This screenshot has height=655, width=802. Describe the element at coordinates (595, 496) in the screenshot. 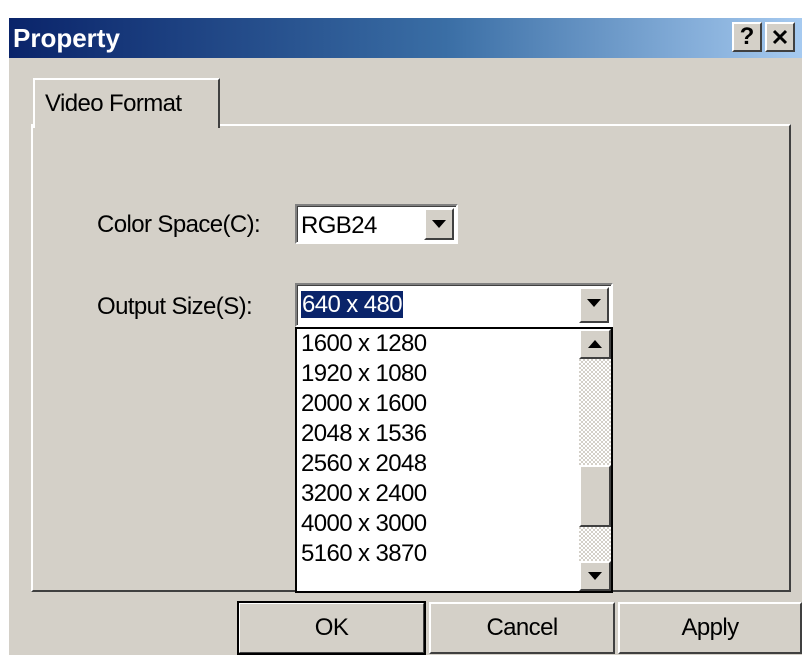

I see `scroll-thumb` at that location.